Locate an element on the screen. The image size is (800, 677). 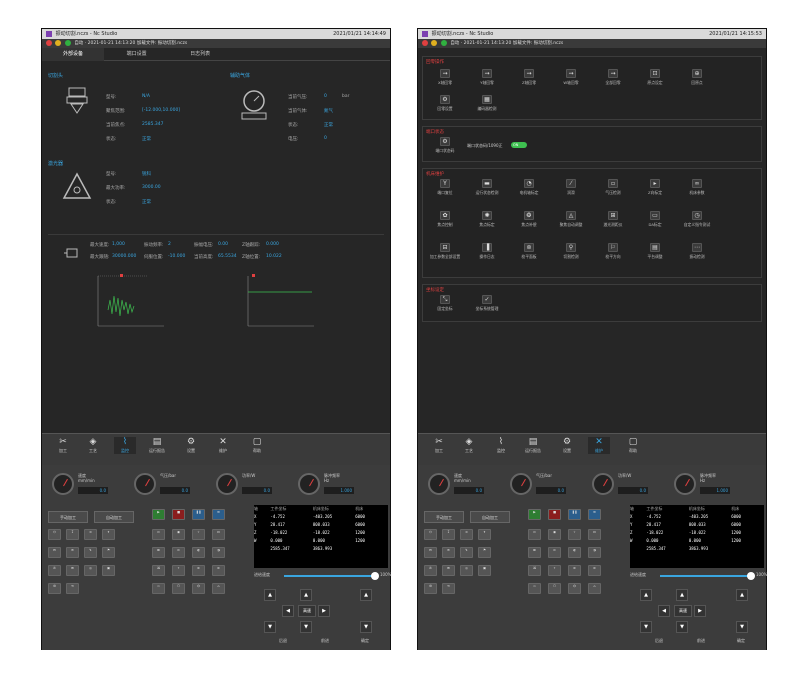
ctrl-button-4: ✦ is located at coordinates (484, 534).